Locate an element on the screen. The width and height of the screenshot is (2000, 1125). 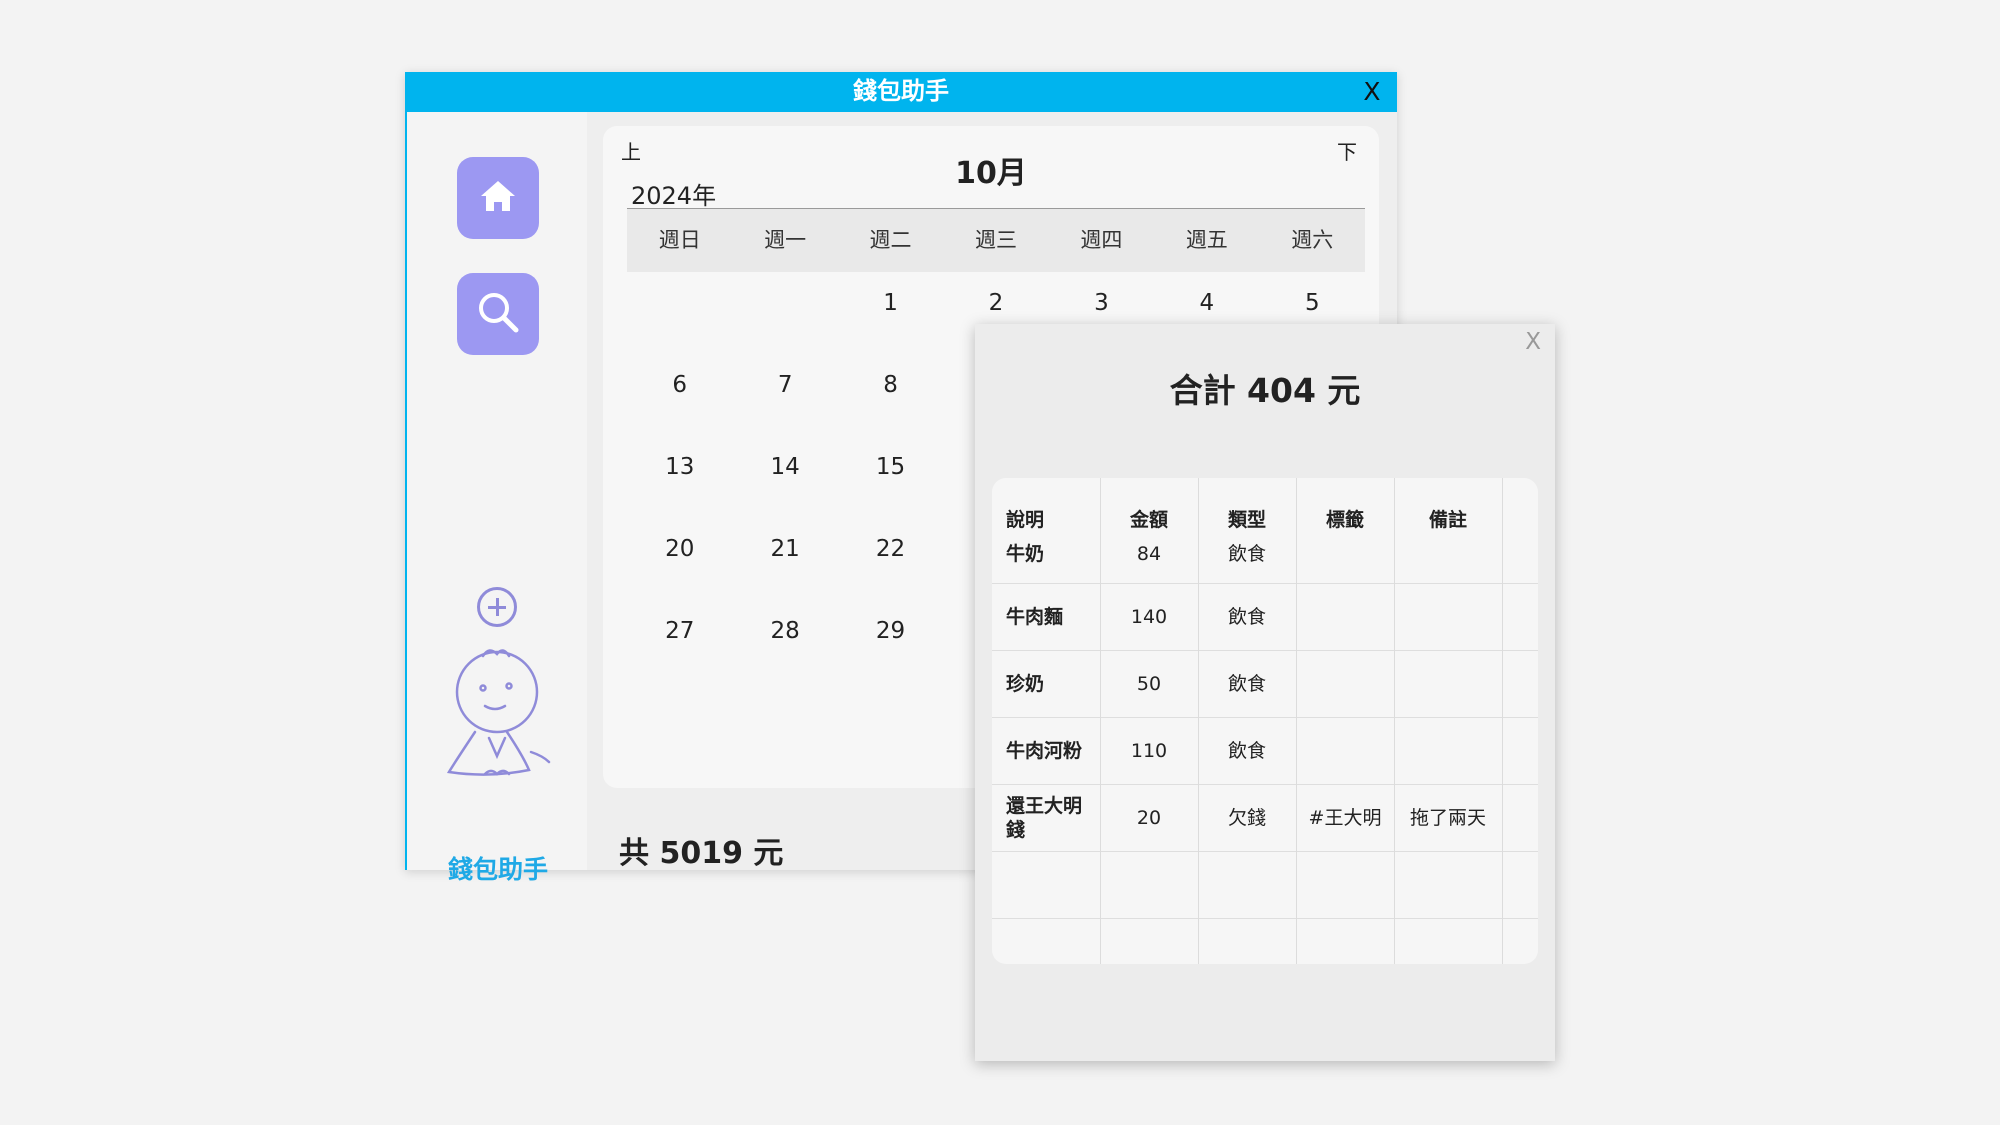
weekday-label: 週三 is located at coordinates (995, 240).